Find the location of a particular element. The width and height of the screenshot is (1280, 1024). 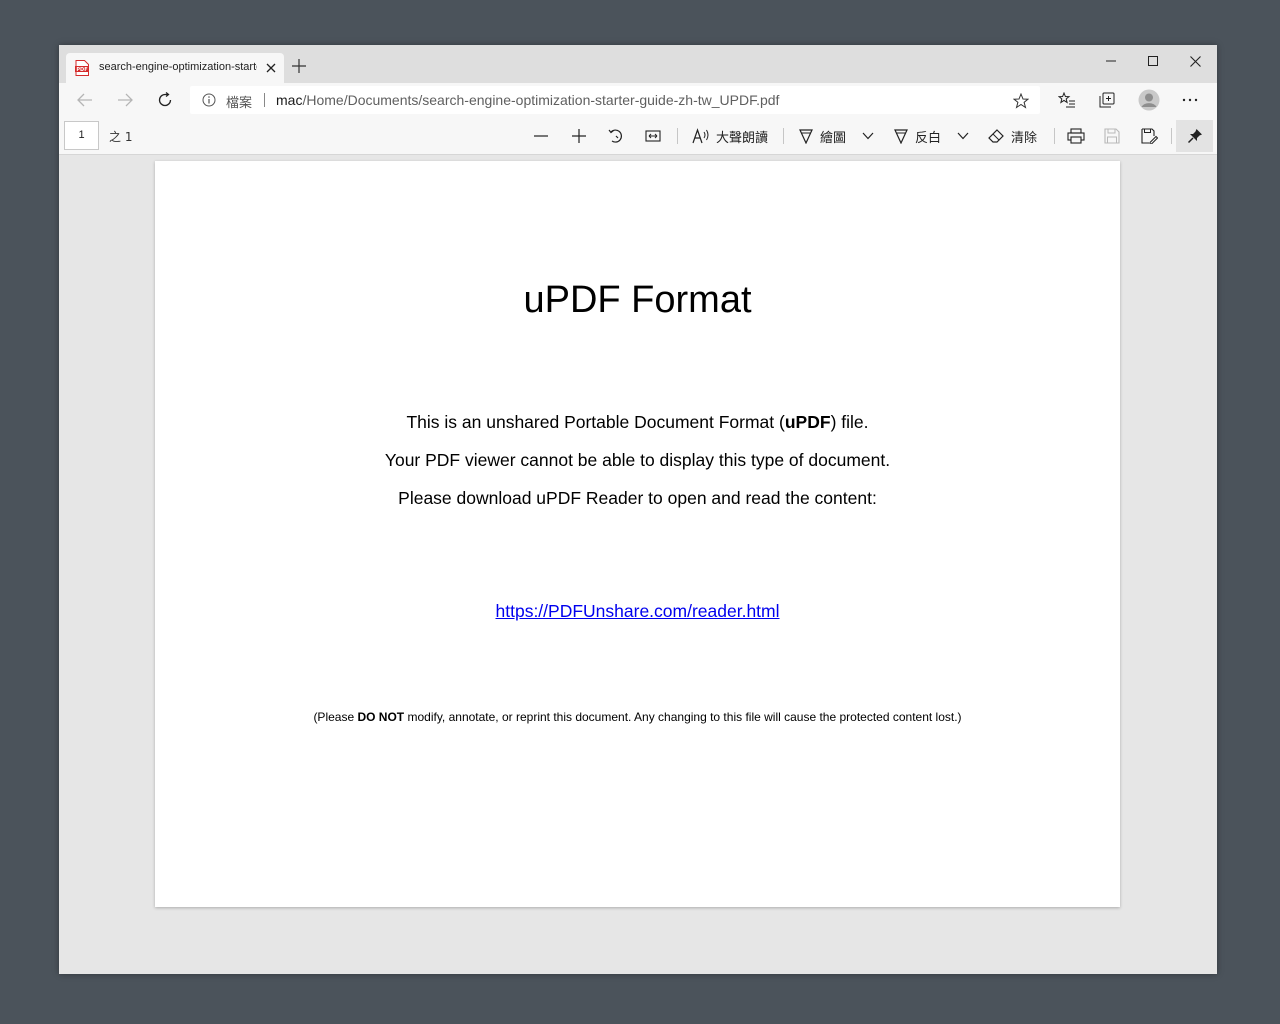

avatar-icon is located at coordinates (1149, 100).